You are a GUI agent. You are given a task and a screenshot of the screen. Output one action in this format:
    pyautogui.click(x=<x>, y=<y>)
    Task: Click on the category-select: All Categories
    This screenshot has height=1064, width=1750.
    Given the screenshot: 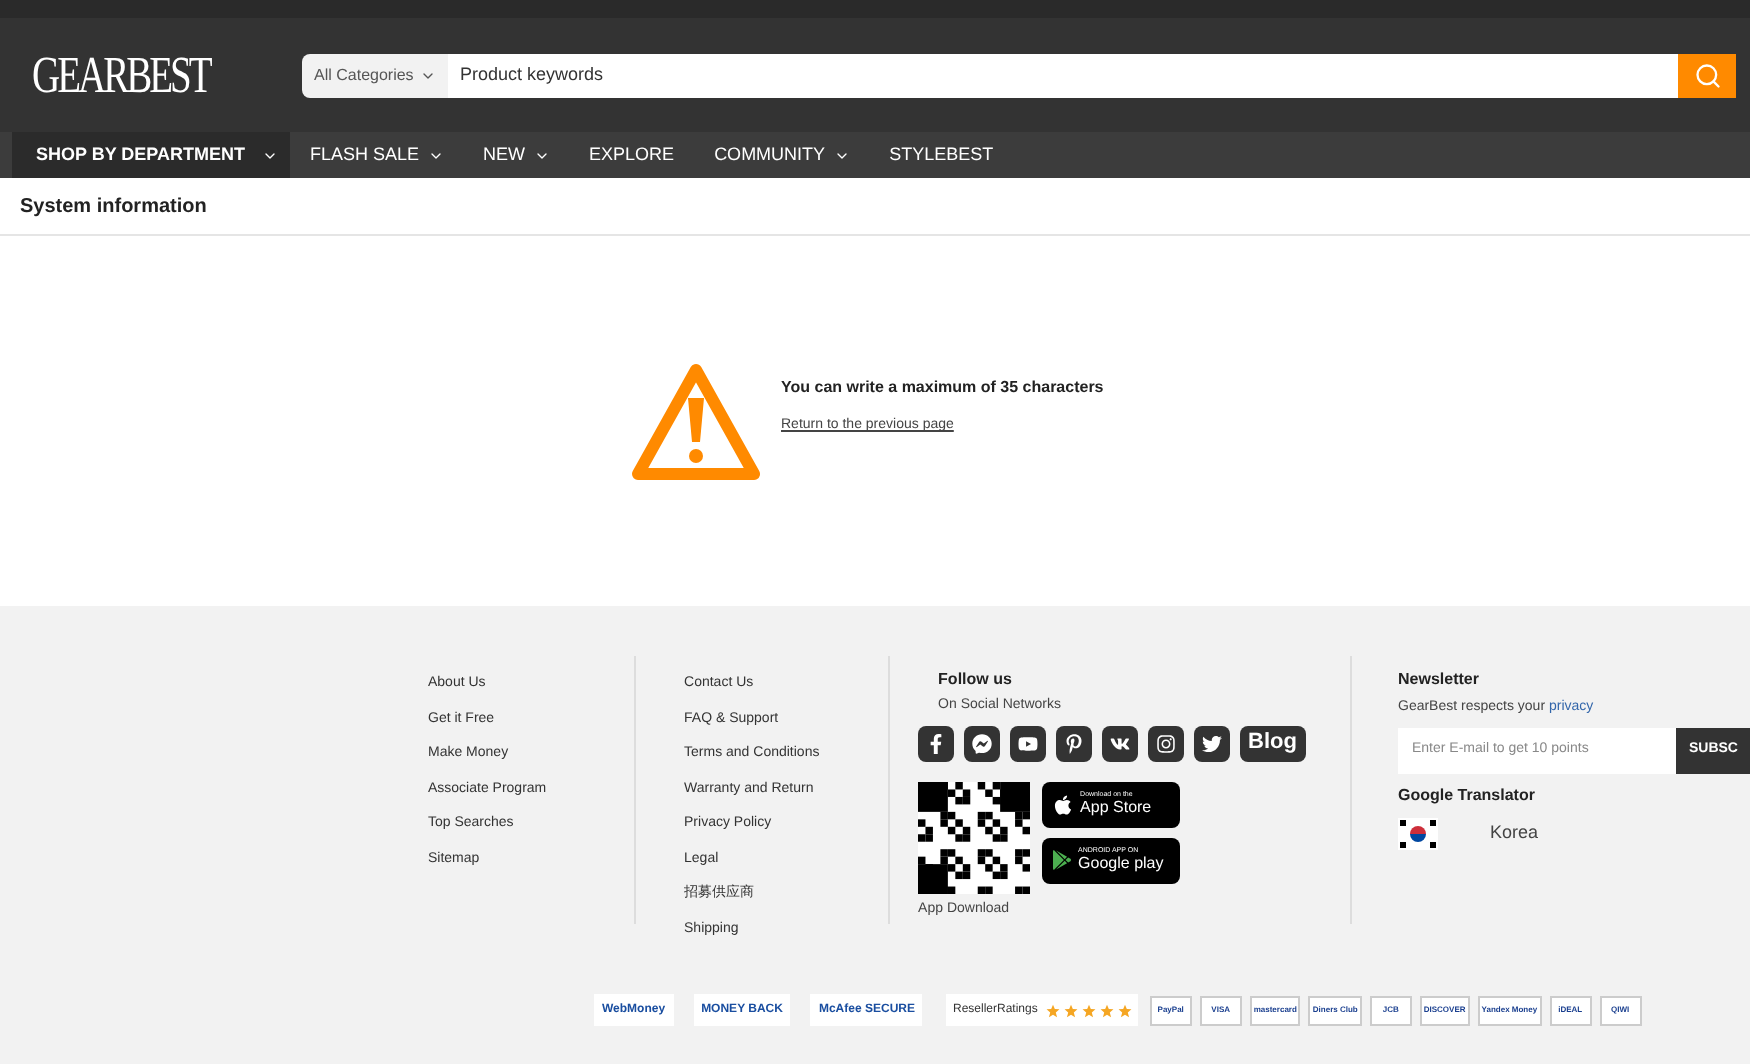 What is the action you would take?
    pyautogui.click(x=375, y=75)
    